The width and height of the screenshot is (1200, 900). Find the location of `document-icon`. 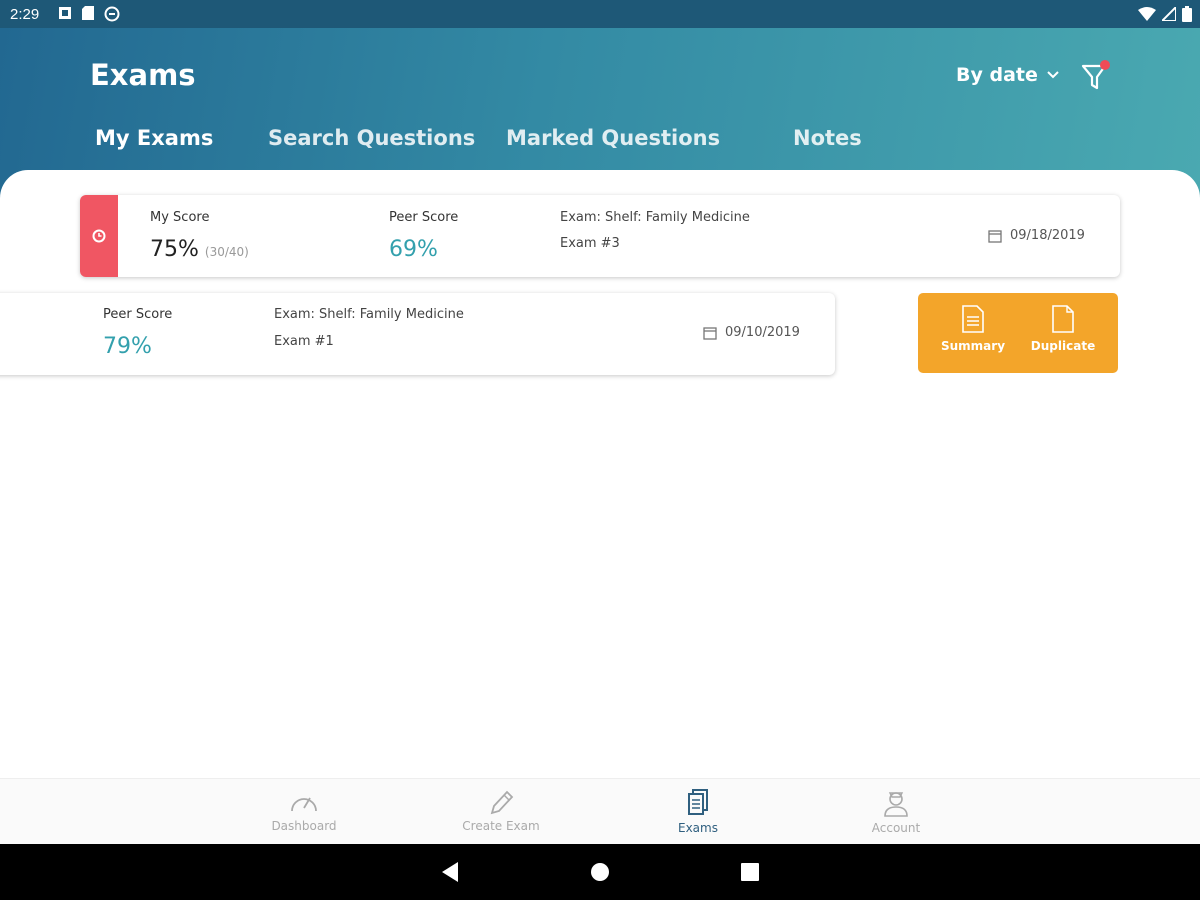

document-icon is located at coordinates (973, 319).